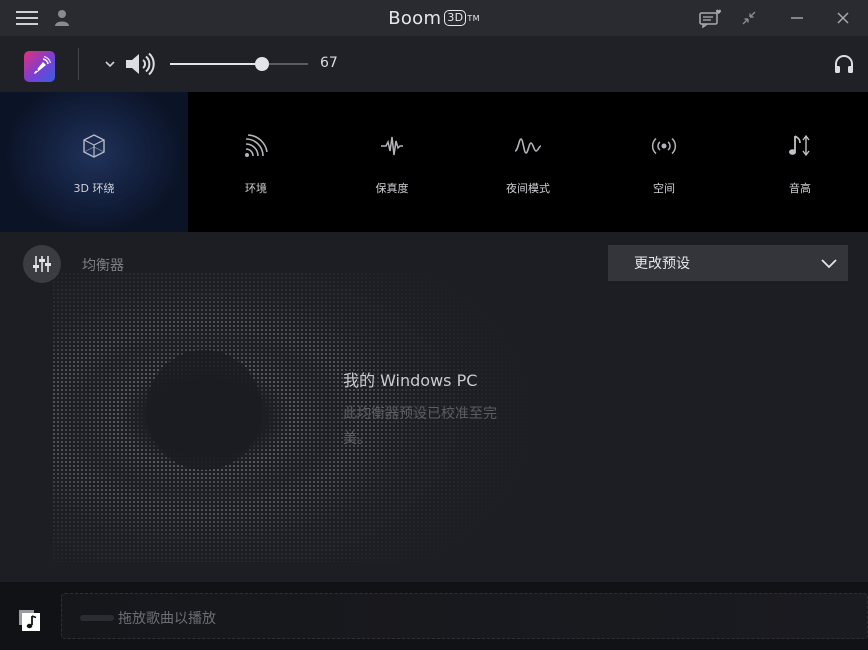  I want to click on volume-slider, so click(239, 64).